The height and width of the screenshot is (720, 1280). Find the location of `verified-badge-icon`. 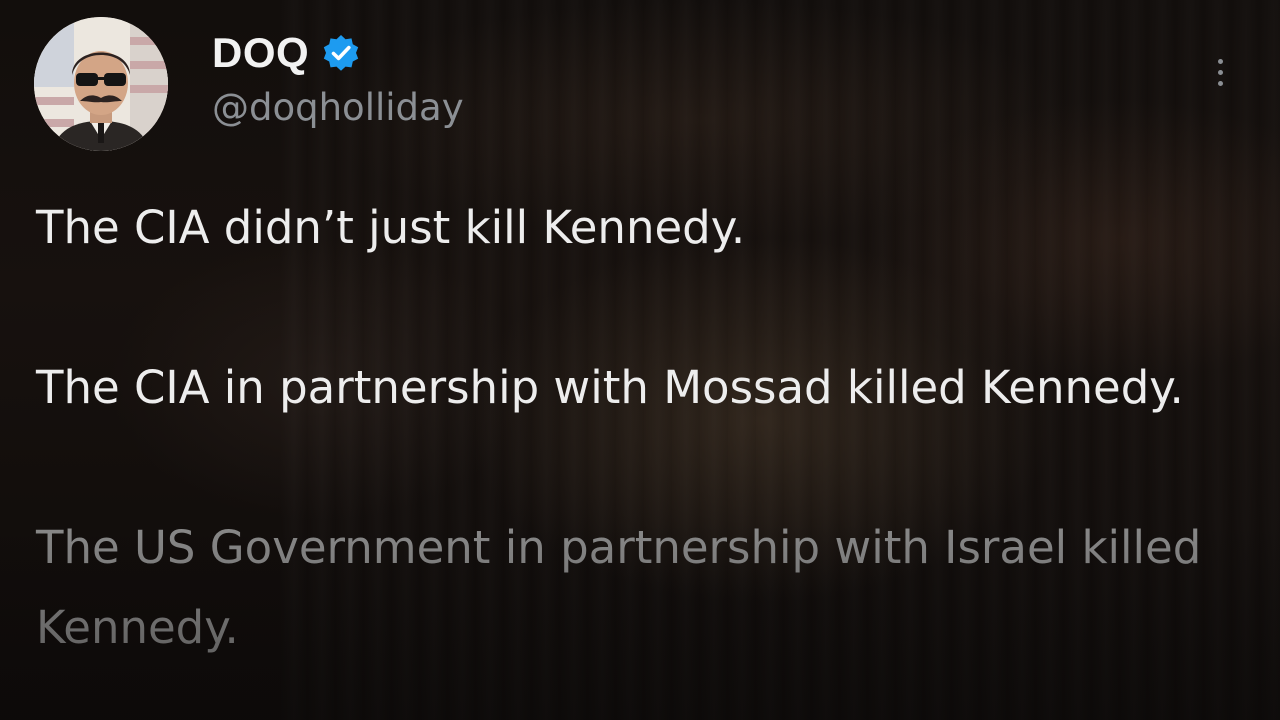

verified-badge-icon is located at coordinates (341, 53).